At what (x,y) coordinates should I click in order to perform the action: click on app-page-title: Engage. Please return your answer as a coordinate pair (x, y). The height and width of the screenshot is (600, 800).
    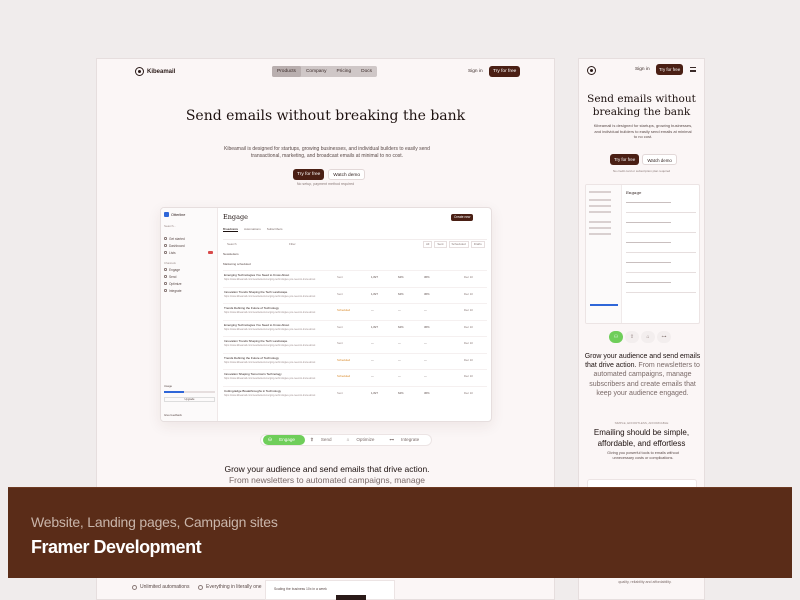
    Looking at the image, I should click on (235, 217).